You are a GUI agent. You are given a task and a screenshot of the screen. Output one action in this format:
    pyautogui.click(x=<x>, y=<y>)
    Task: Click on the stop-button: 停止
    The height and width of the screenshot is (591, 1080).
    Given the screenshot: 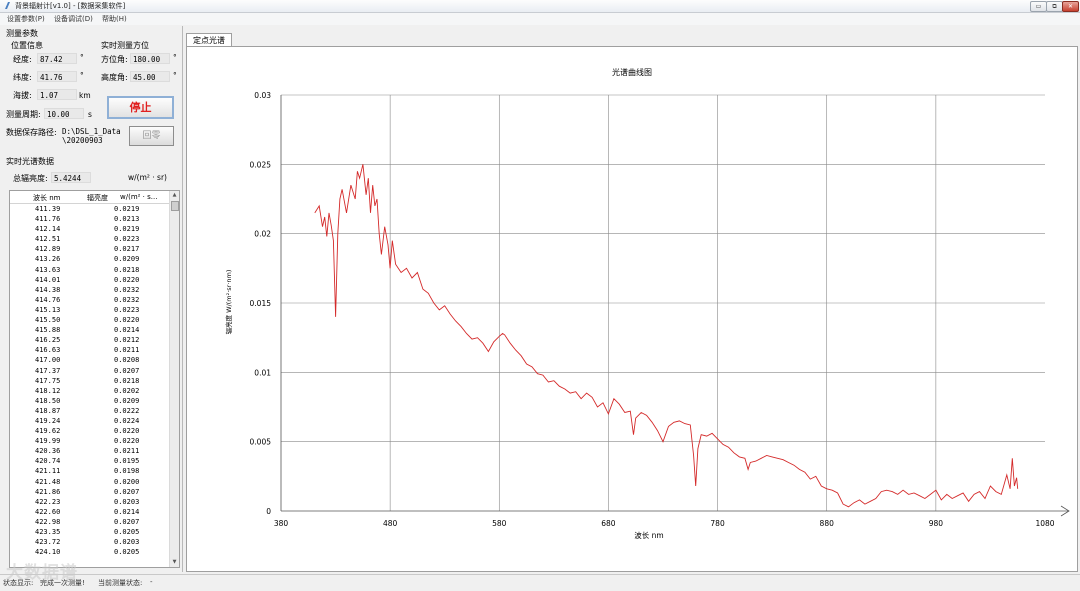 What is the action you would take?
    pyautogui.click(x=140, y=107)
    